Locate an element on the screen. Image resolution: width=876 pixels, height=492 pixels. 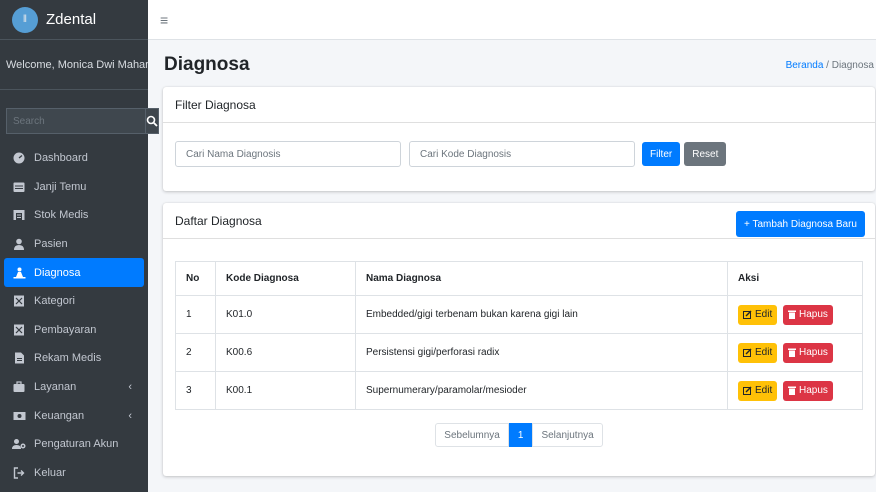
sidebar-item-label: Pasien is located at coordinates (51, 244).